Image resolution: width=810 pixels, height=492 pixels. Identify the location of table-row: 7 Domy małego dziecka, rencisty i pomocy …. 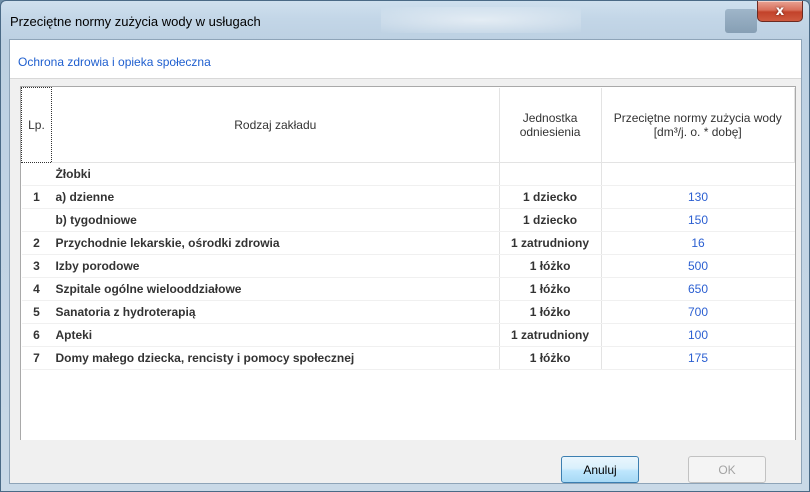
(408, 358).